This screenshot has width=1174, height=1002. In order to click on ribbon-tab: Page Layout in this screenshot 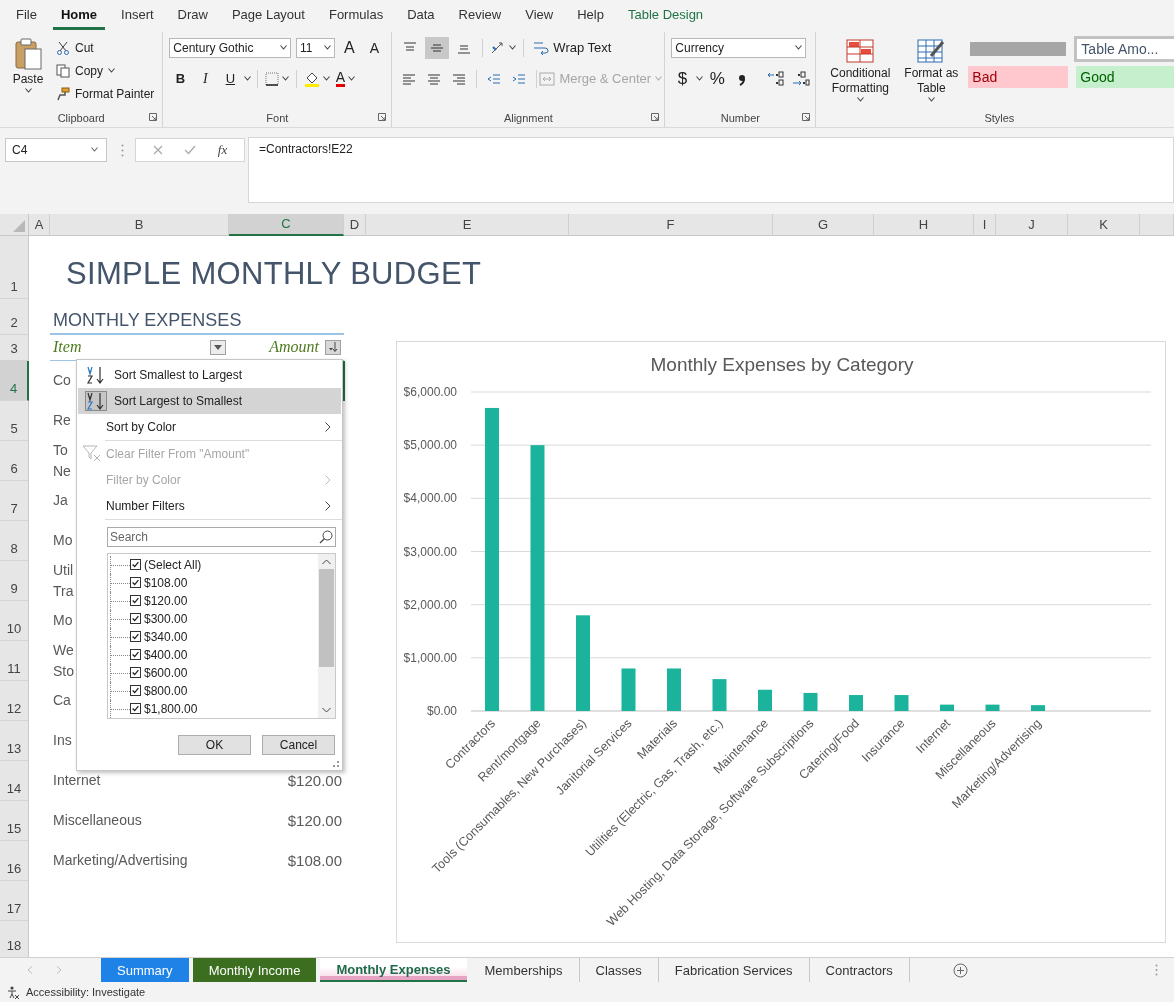, I will do `click(268, 16)`.